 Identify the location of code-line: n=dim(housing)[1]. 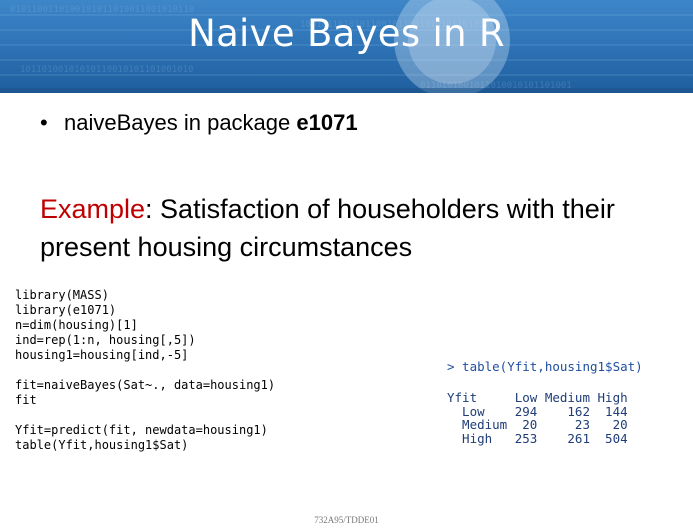
(76, 325).